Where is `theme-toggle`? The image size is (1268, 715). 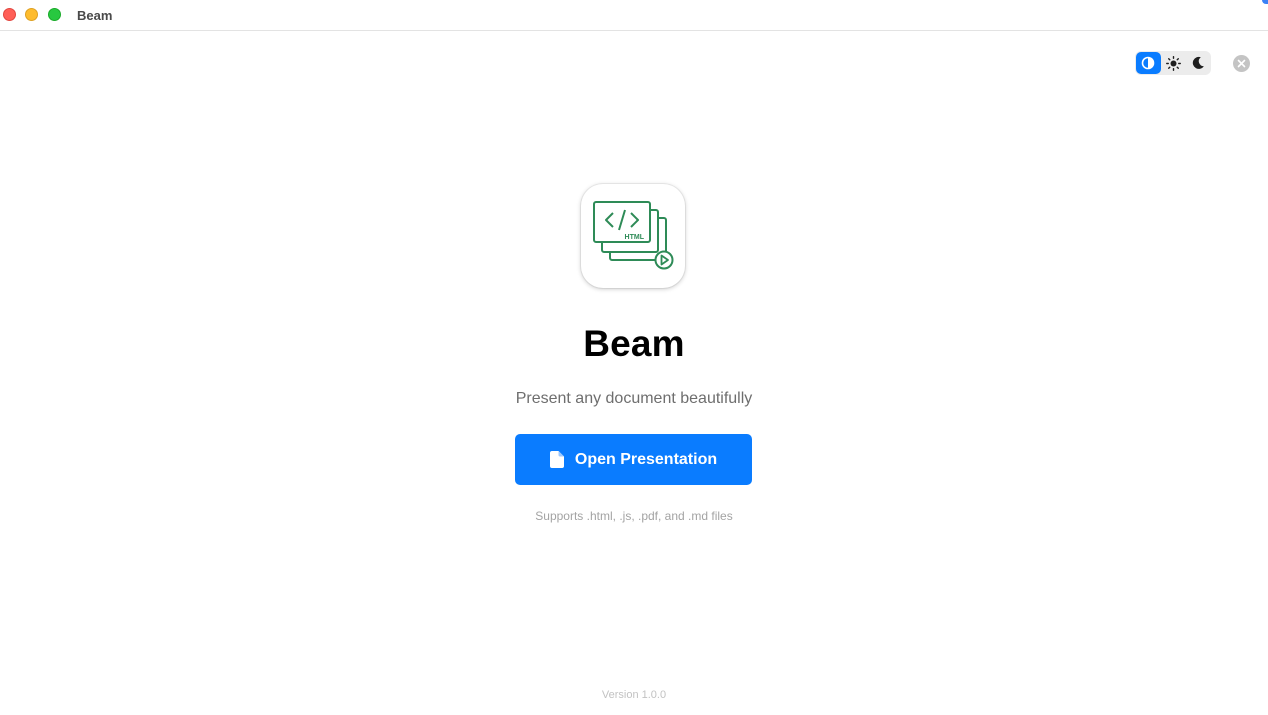
theme-toggle is located at coordinates (1173, 63).